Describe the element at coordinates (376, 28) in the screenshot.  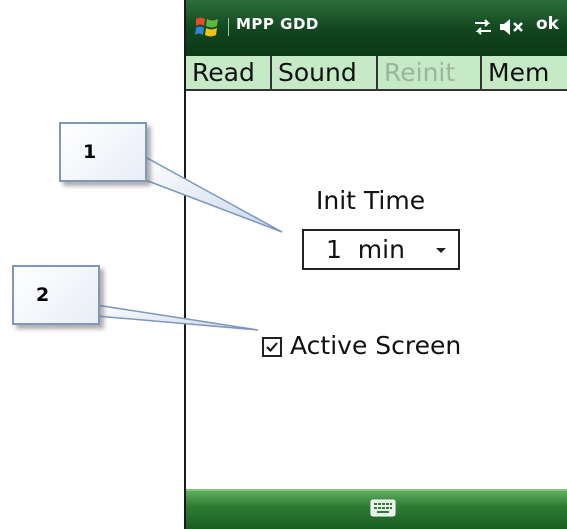
I see `title-bar: MPP GDD ok` at that location.